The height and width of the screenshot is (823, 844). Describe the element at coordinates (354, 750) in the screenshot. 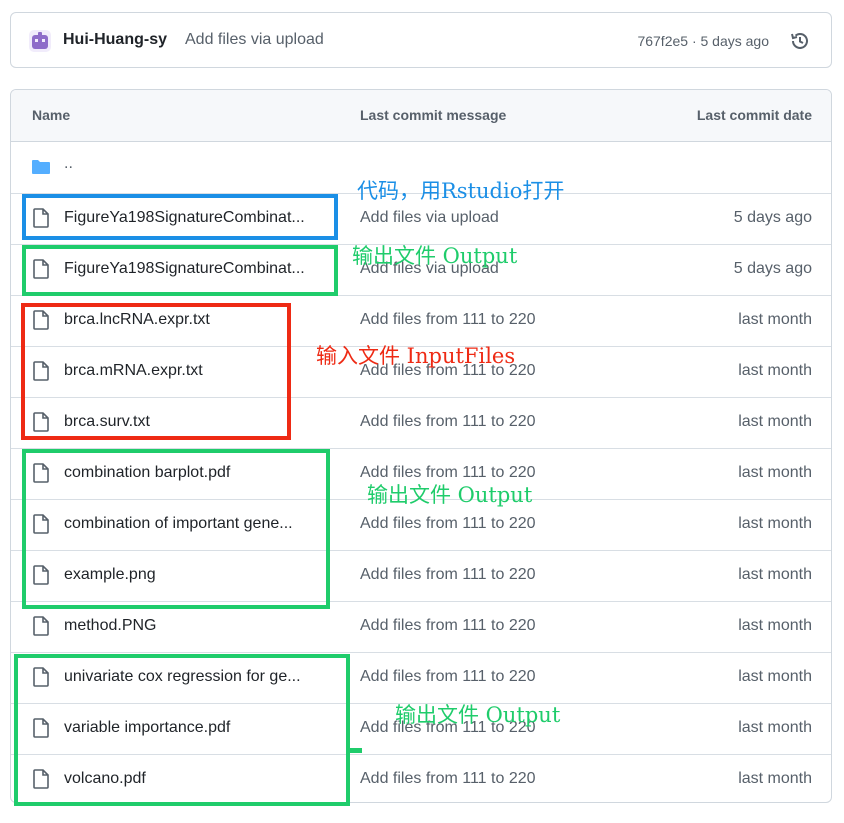

I see `annotation-box-tick` at that location.